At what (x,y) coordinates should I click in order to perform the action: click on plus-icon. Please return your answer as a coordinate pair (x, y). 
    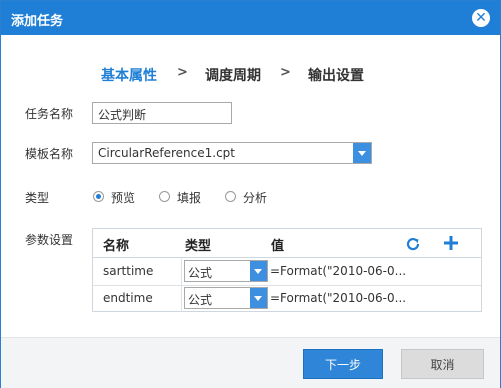
    Looking at the image, I should click on (451, 243).